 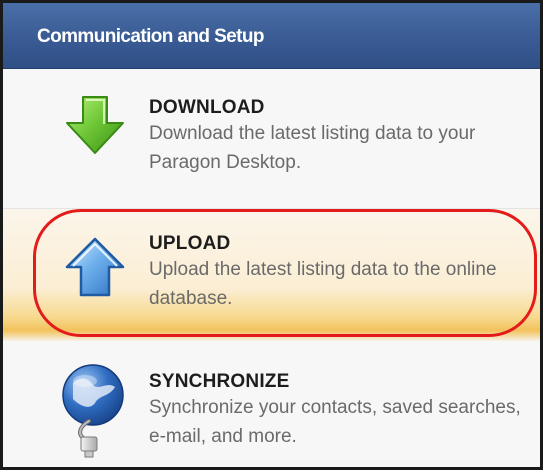 What do you see at coordinates (219, 381) in the screenshot?
I see `synchronize-title: SYNCHRONIZE` at bounding box center [219, 381].